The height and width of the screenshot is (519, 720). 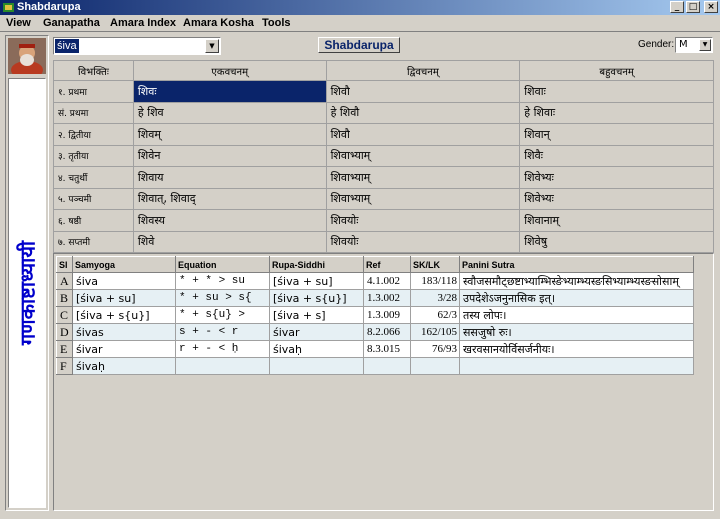 What do you see at coordinates (222, 366) in the screenshot?
I see `equation-cell` at bounding box center [222, 366].